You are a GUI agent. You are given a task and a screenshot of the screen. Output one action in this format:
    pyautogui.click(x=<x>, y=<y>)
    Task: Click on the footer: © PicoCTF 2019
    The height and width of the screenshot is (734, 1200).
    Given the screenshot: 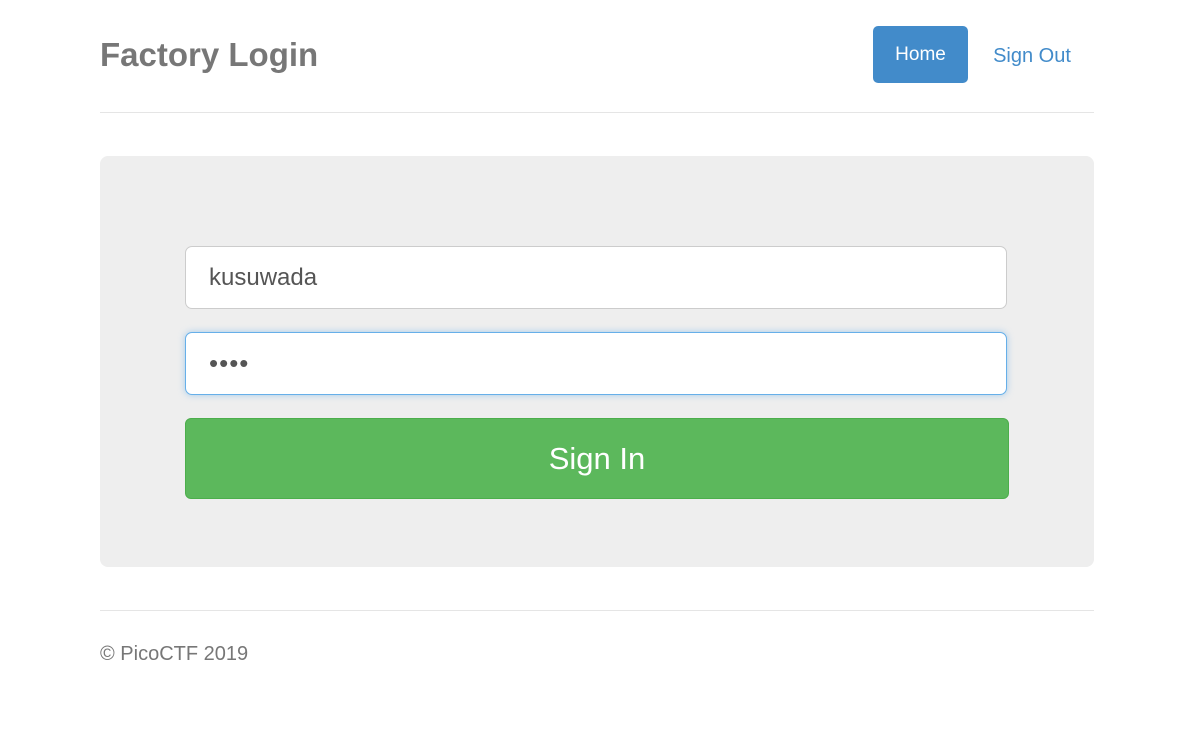 What is the action you would take?
    pyautogui.click(x=597, y=637)
    